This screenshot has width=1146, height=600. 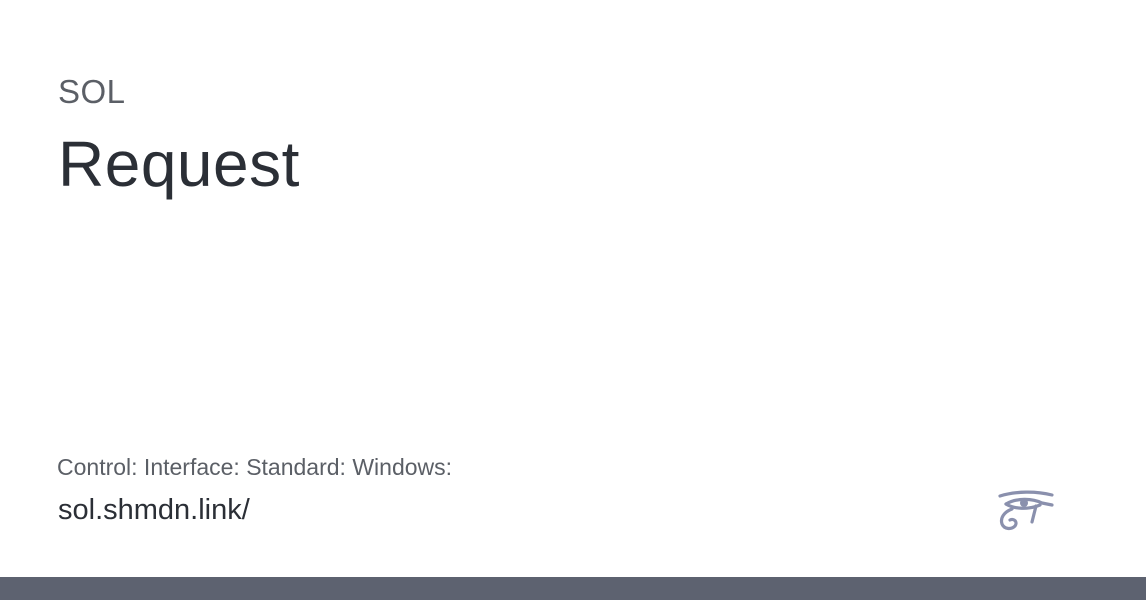 I want to click on eye-of-horus-icon, so click(x=1026, y=510).